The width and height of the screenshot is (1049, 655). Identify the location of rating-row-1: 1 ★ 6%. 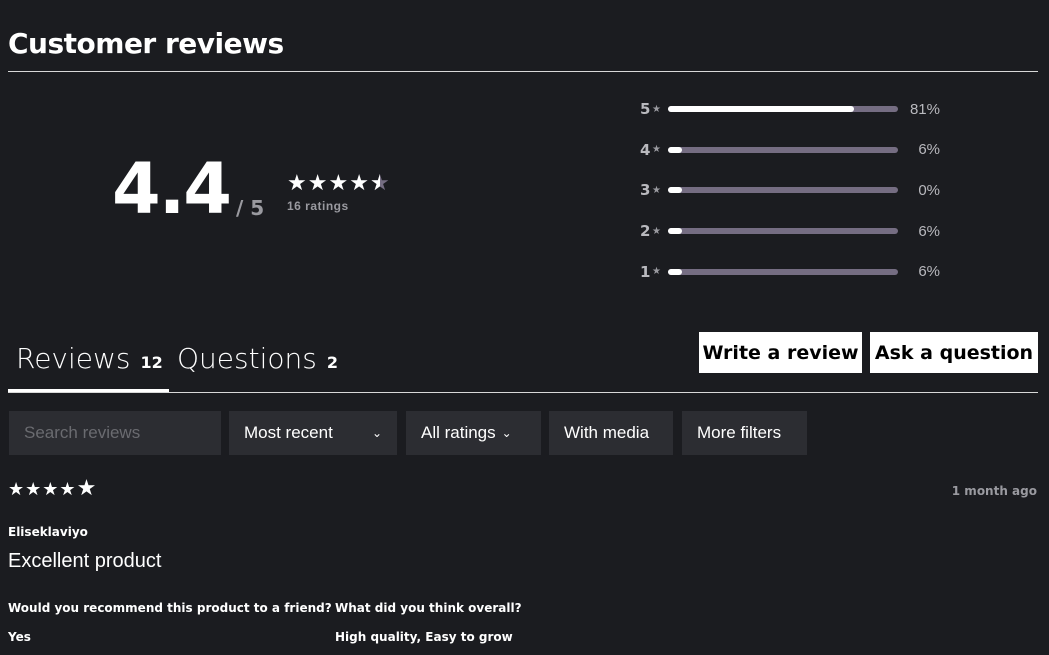
(790, 271).